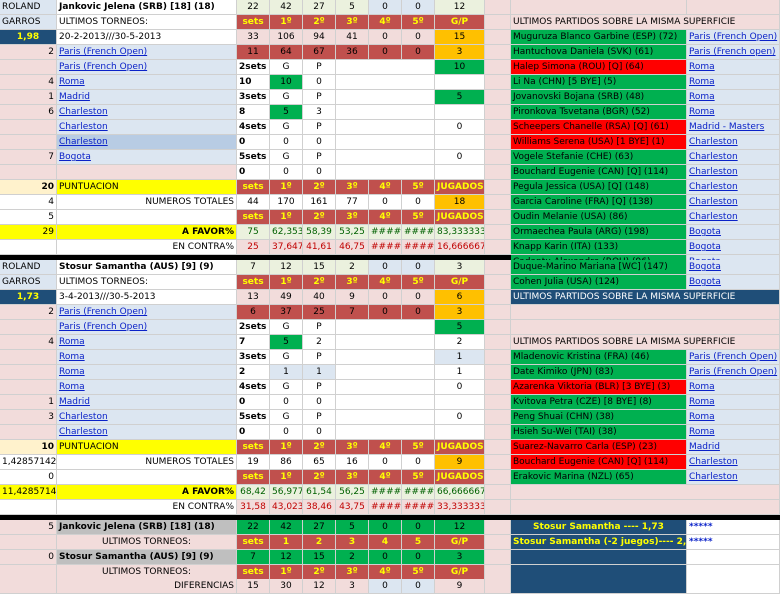 This screenshot has height=594, width=780. Describe the element at coordinates (253, 37) in the screenshot. I see `cell: 33` at that location.